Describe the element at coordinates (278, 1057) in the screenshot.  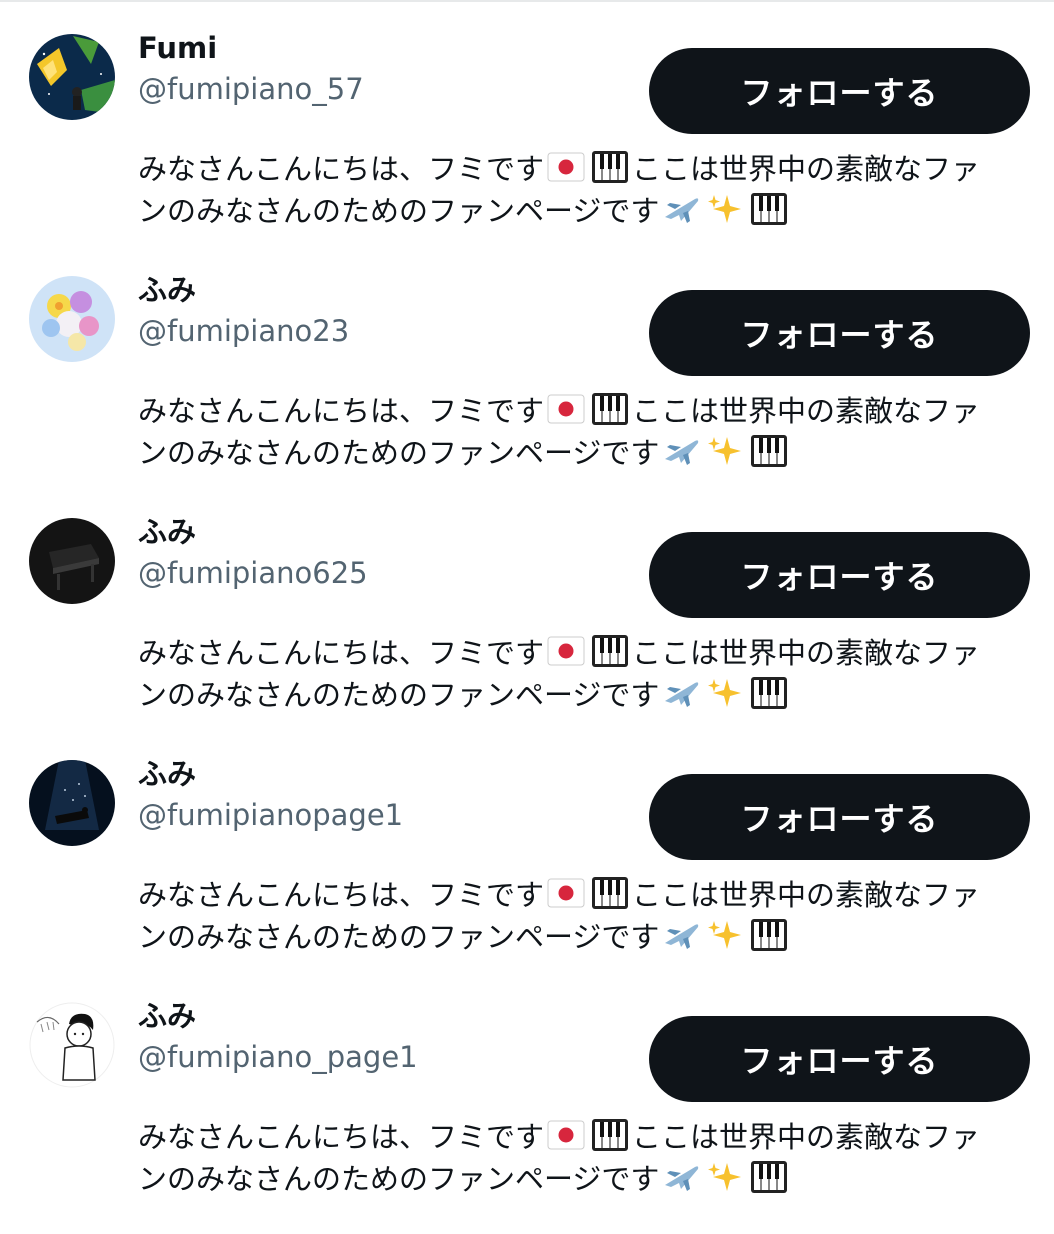
I see `user-handle: @fumipiano_page1` at that location.